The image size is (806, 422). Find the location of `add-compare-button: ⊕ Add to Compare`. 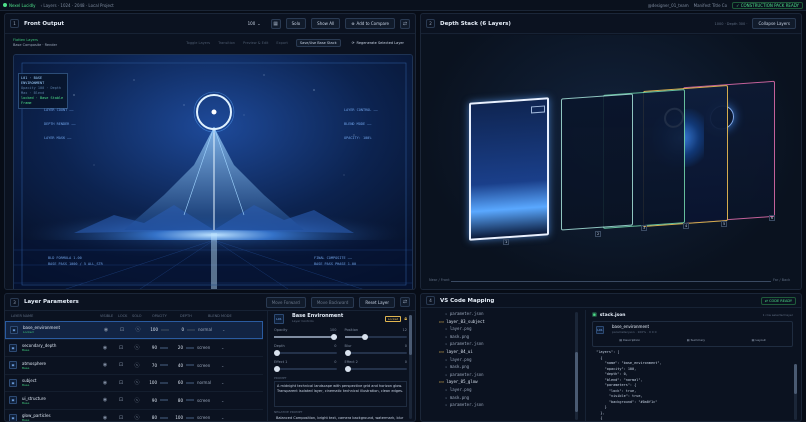

add-compare-button: ⊕ Add to Compare is located at coordinates (370, 23).